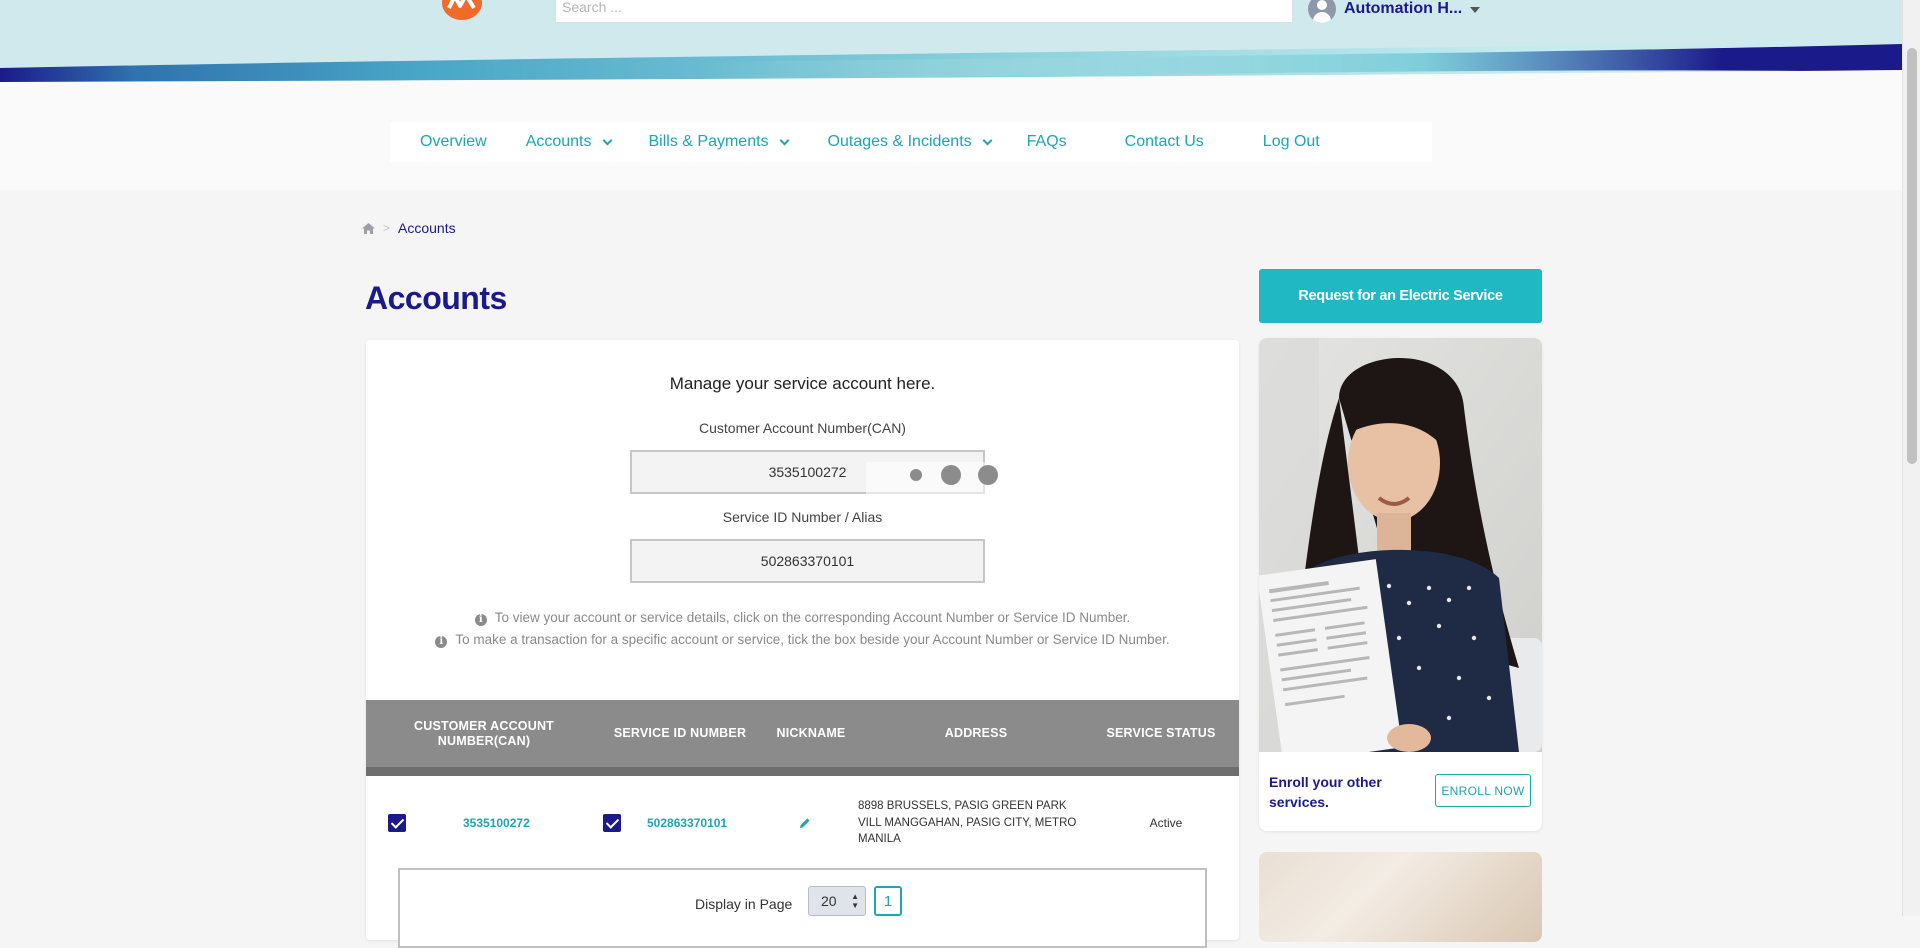 The width and height of the screenshot is (1920, 948). I want to click on service-id-label: Service ID Number / Alias, so click(802, 517).